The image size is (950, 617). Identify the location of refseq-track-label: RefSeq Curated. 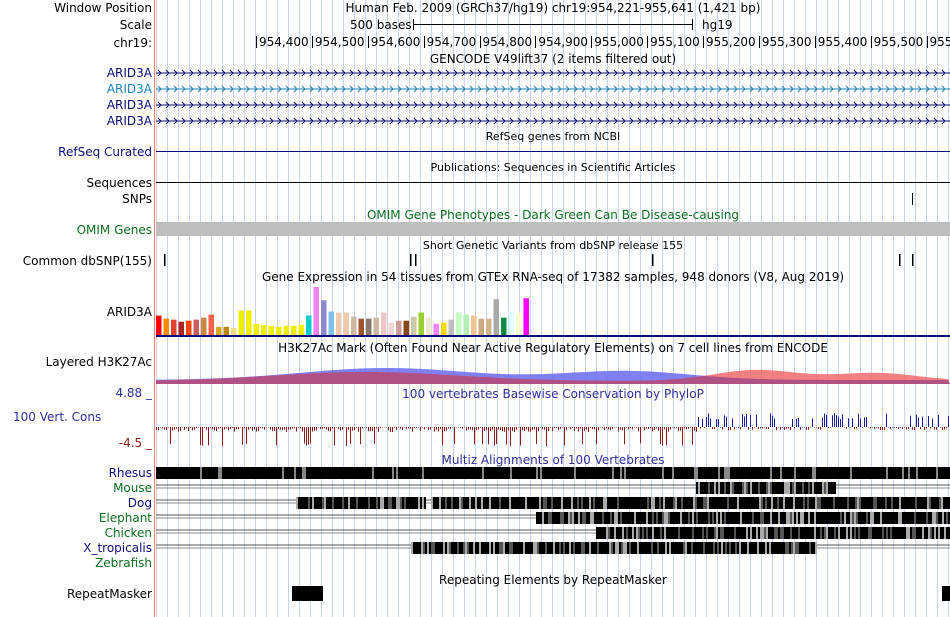
(76, 152).